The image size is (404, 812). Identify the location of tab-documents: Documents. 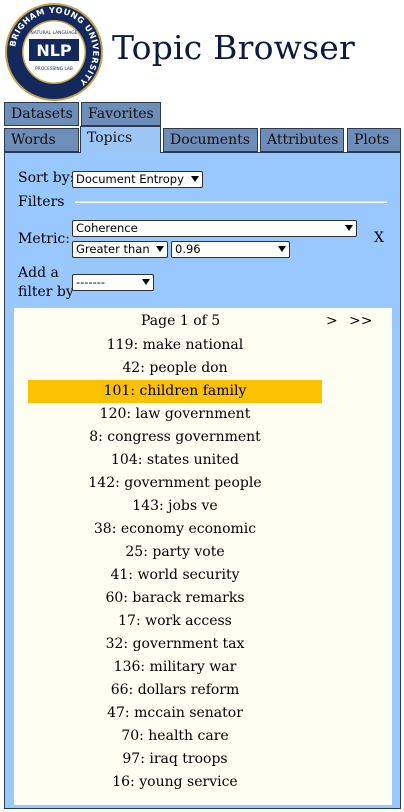
(210, 140).